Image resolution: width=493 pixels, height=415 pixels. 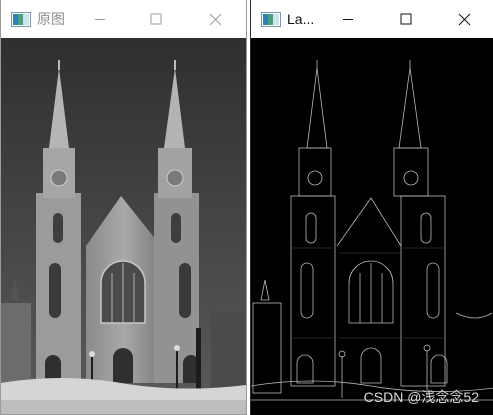 I want to click on watermark-text: CSDN @浅念念52, so click(x=421, y=397).